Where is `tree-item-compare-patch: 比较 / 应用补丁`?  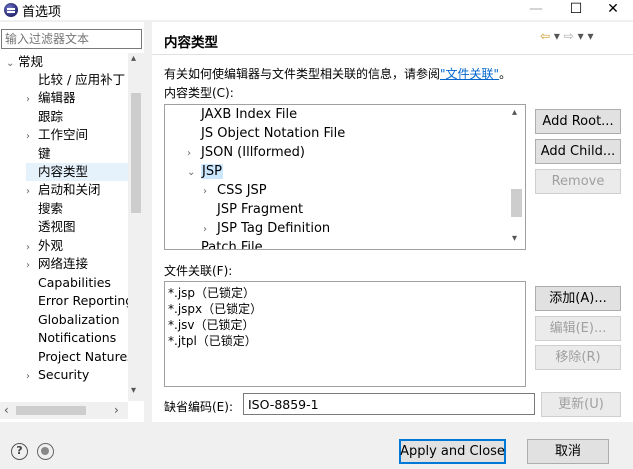 tree-item-compare-patch: 比较 / 应用补丁 is located at coordinates (75, 80).